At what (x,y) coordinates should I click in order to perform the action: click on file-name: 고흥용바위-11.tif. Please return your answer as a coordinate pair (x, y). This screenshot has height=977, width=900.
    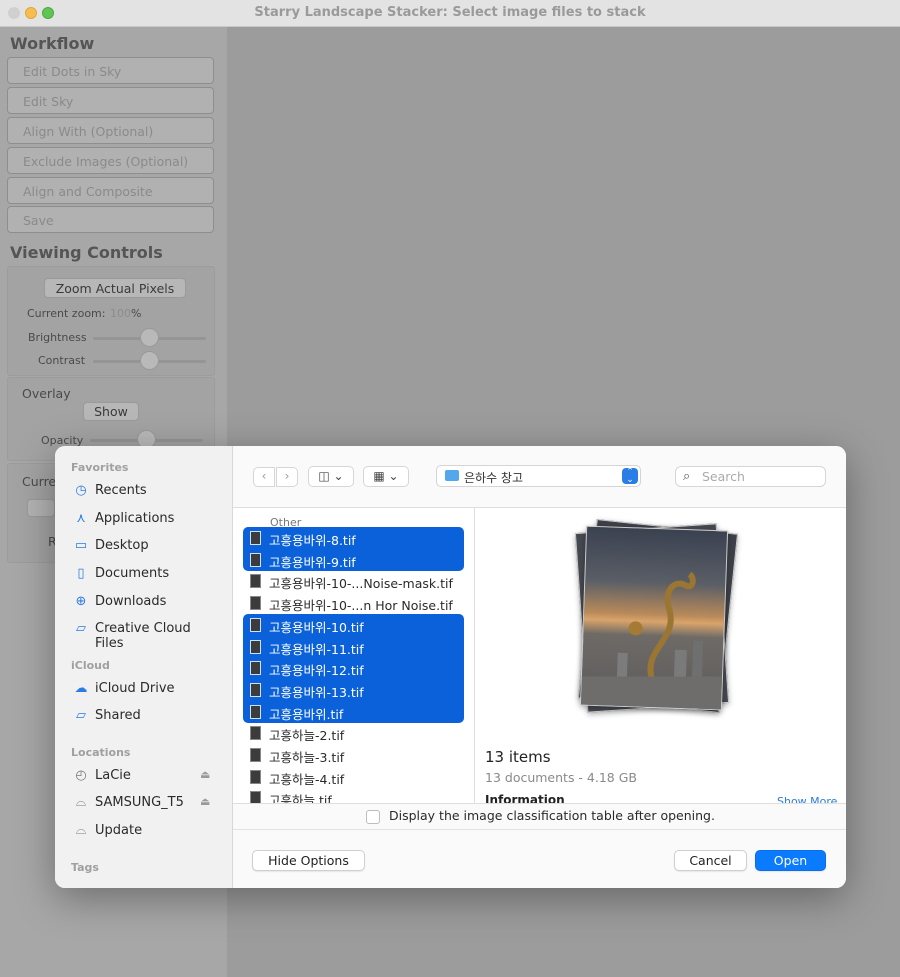
    Looking at the image, I should click on (316, 649).